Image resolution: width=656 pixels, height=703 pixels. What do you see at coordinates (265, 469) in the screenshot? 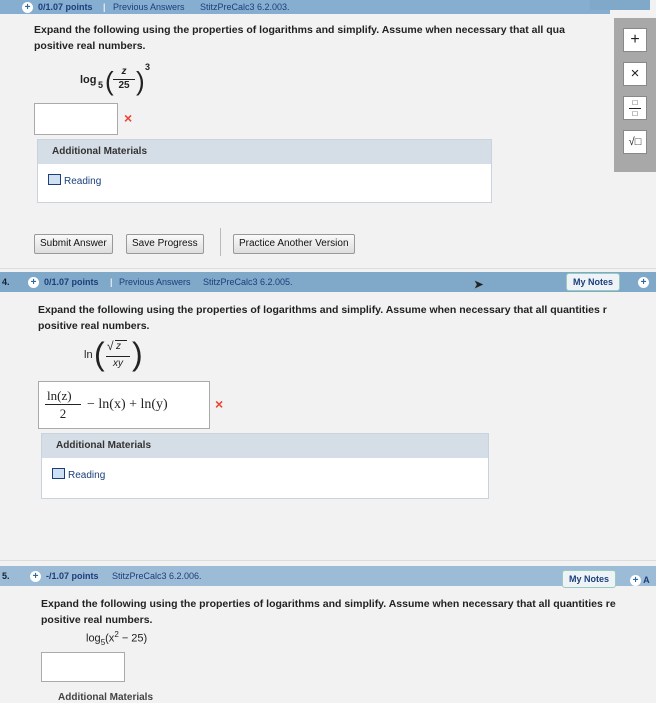
I see `q4-reading-link: Reading` at bounding box center [265, 469].